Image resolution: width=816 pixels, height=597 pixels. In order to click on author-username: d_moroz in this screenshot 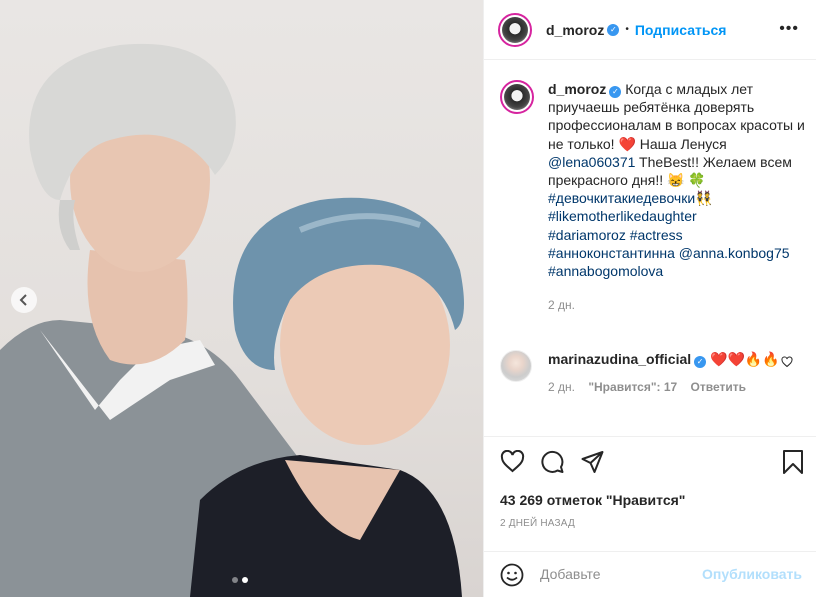, I will do `click(575, 30)`.